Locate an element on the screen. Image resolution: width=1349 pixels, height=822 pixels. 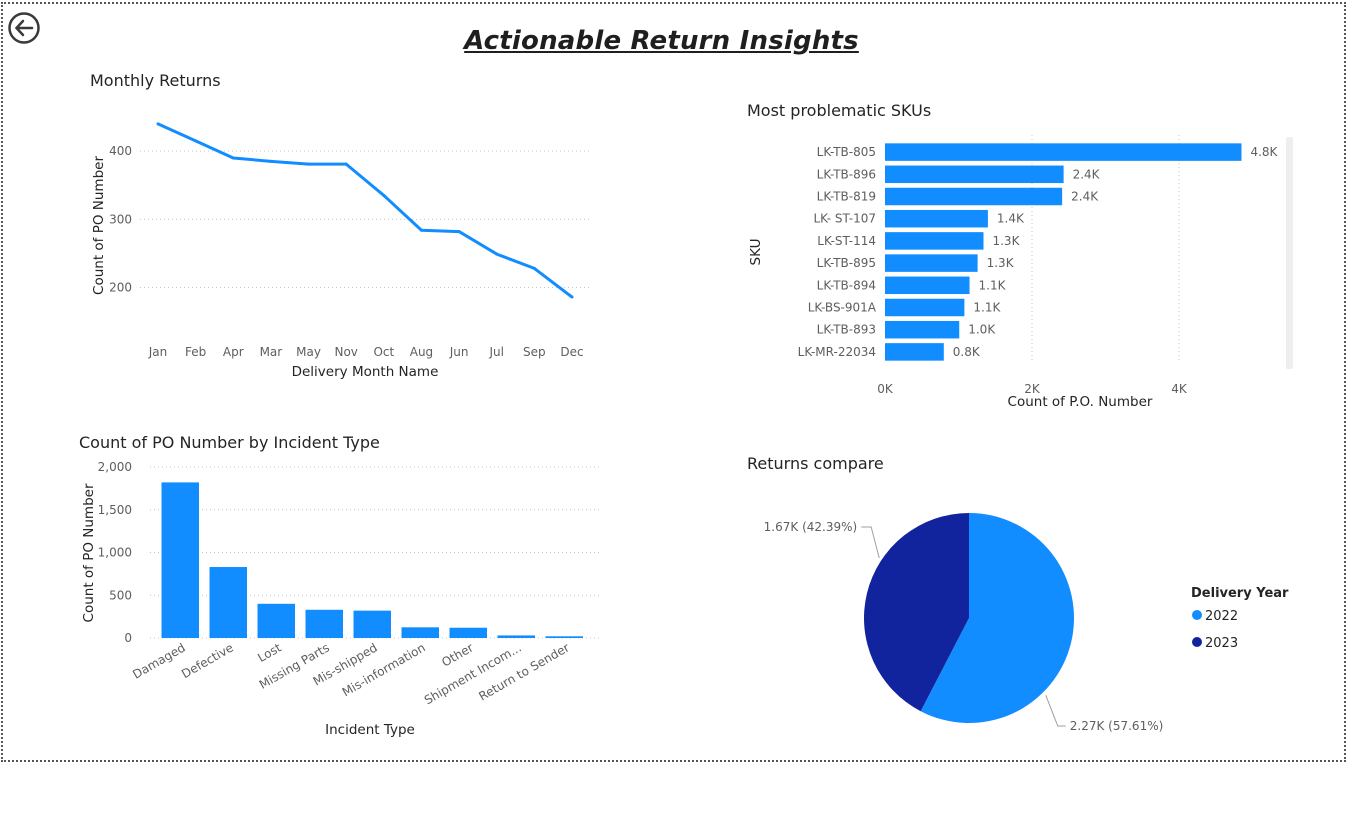
y-tick-label: 500 is located at coordinates (120, 595).